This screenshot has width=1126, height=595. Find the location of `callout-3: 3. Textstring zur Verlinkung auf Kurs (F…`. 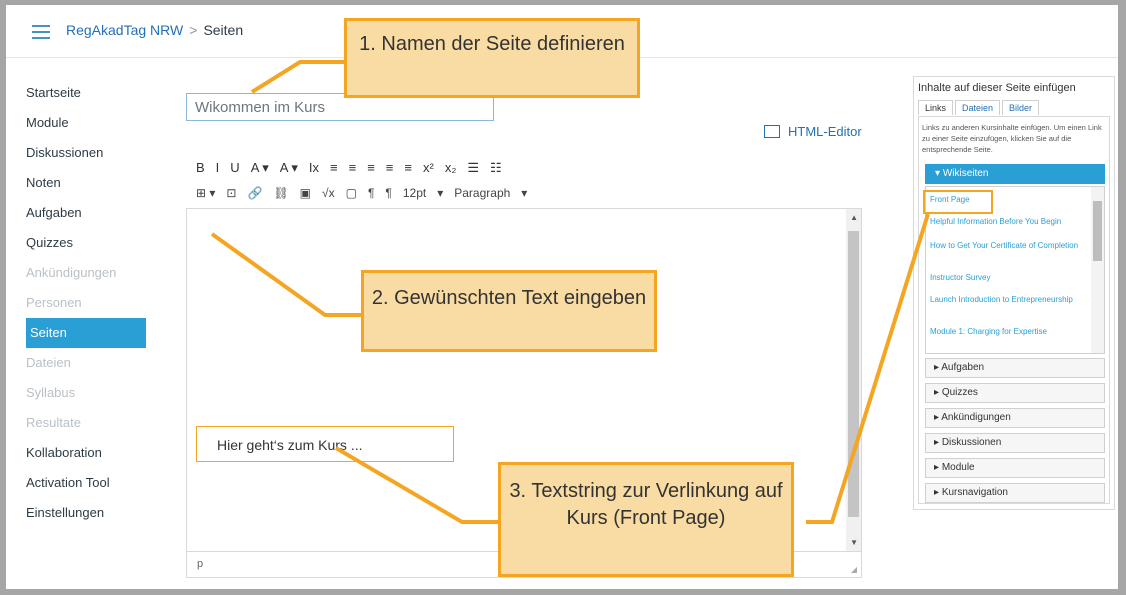

callout-3: 3. Textstring zur Verlinkung auf Kurs (F… is located at coordinates (646, 519).